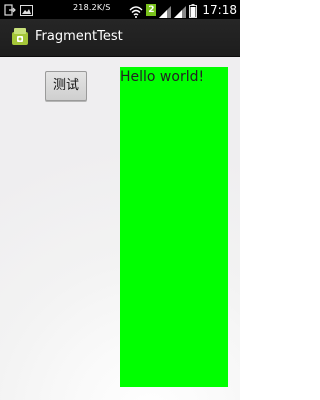 The height and width of the screenshot is (400, 320). What do you see at coordinates (26, 9) in the screenshot?
I see `image-icon` at bounding box center [26, 9].